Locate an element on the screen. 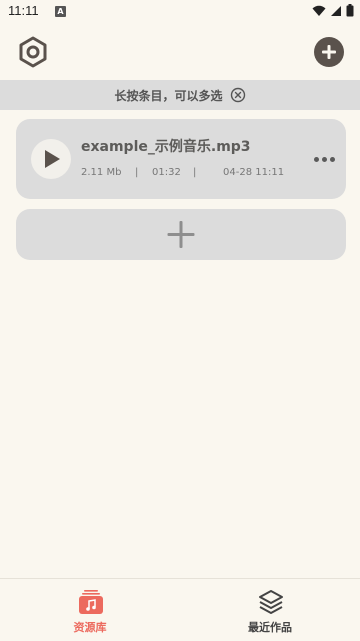 The height and width of the screenshot is (641, 360). track-duration: 01:32 is located at coordinates (166, 172).